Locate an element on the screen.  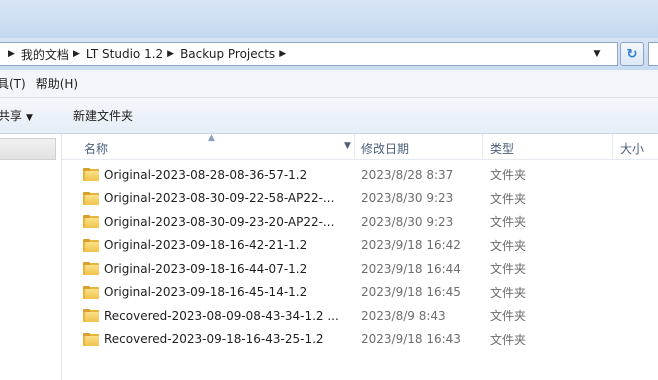
breadcrumb-item: LT Studio 1.2 ▶ is located at coordinates (133, 54).